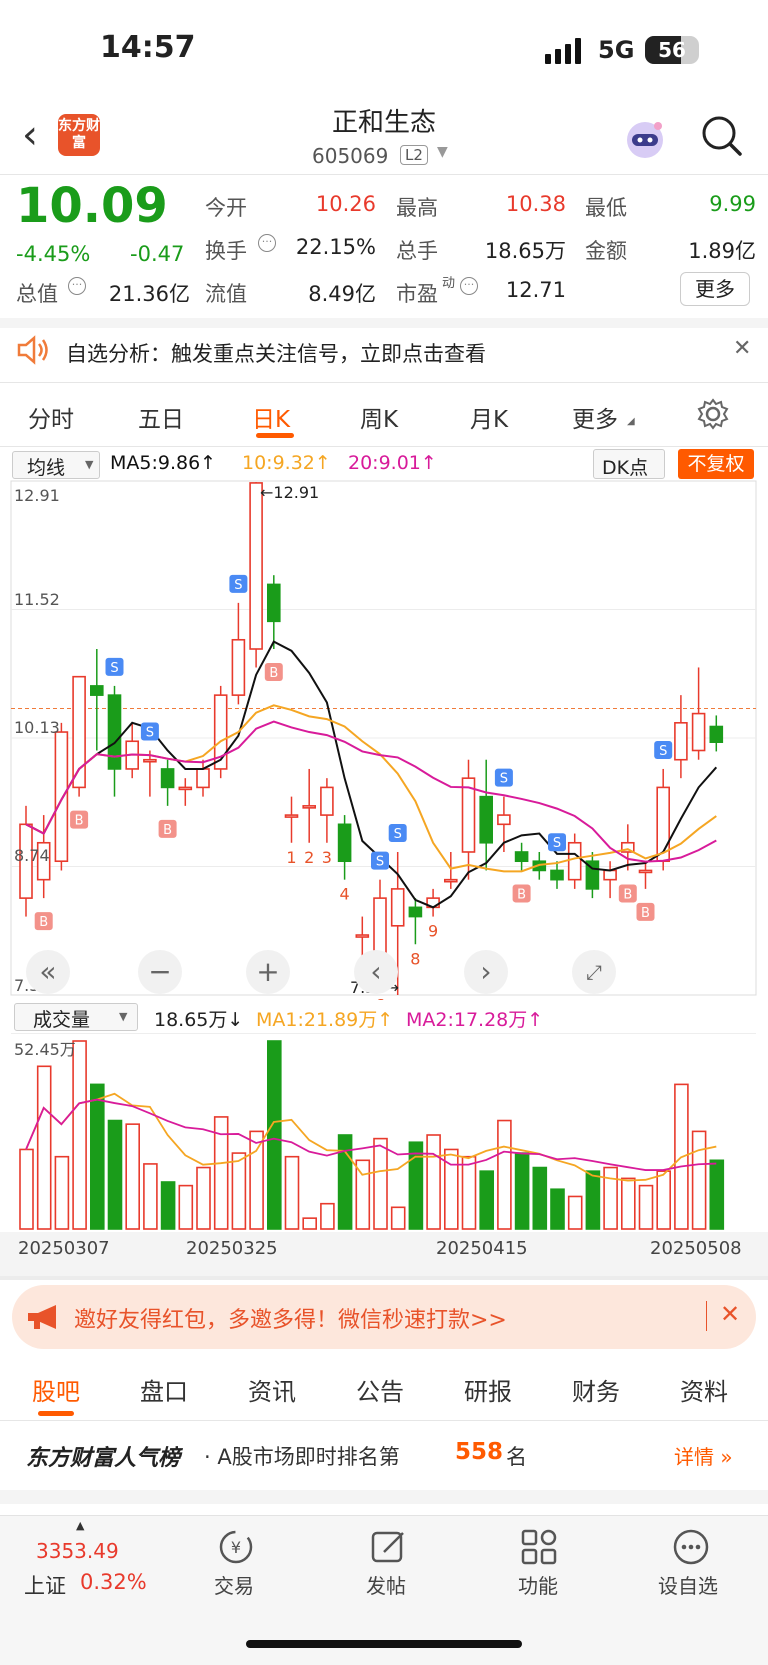 This screenshot has height=1665, width=768. Describe the element at coordinates (442, 152) in the screenshot. I see `chevron-down-icon: ▼` at that location.